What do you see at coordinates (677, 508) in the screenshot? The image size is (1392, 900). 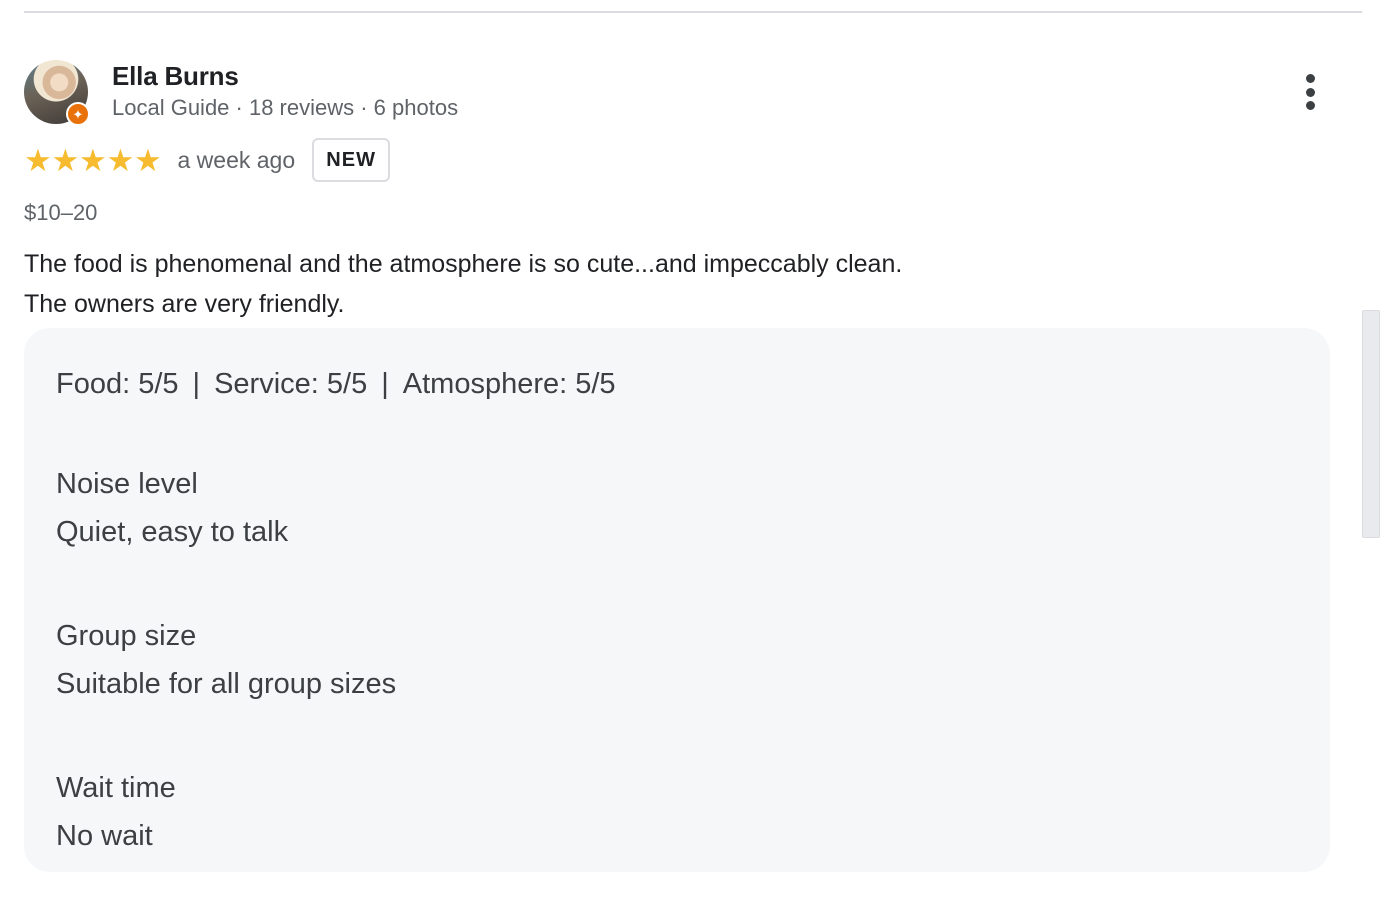 I see `detail-noise-level: Noise level Quiet, easy to talk` at bounding box center [677, 508].